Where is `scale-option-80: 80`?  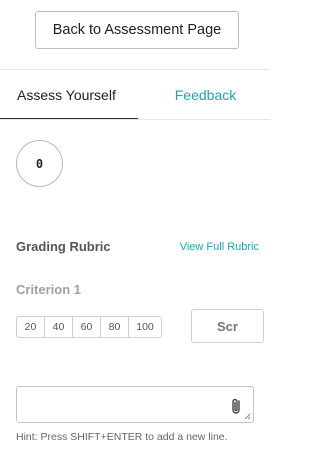 scale-option-80: 80 is located at coordinates (115, 327).